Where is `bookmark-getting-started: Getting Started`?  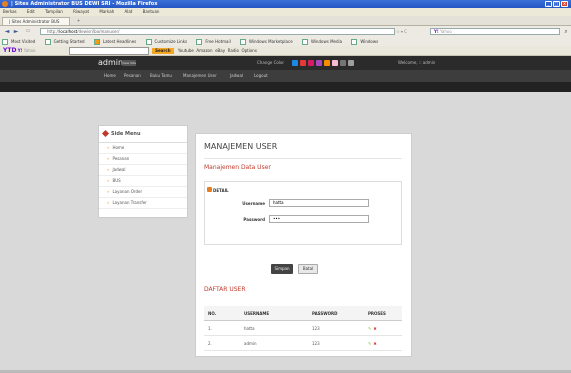
bookmark-getting-started: Getting Started is located at coordinates (66, 42).